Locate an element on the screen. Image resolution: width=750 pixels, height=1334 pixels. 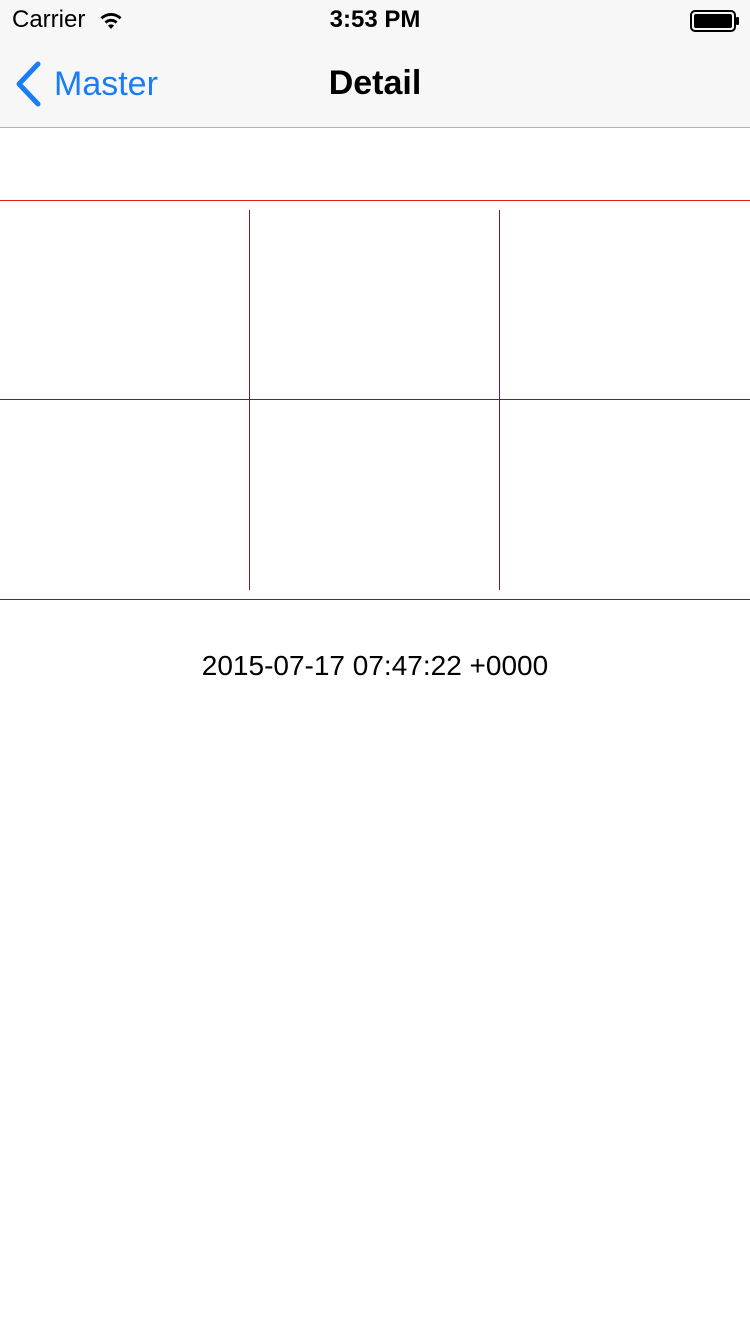
status-bar: Carrier 3:53 PM is located at coordinates (375, 20).